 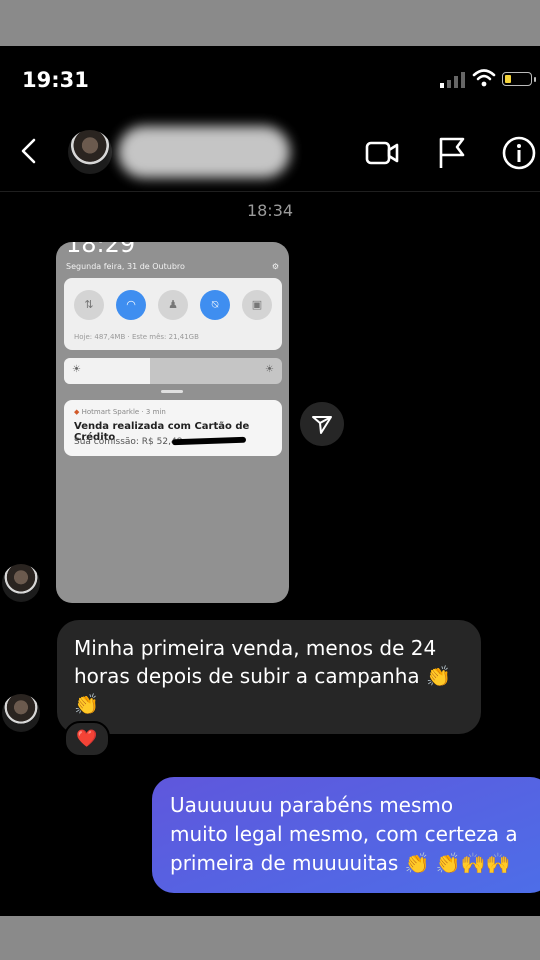 What do you see at coordinates (128, 442) in the screenshot?
I see `notification-body: Sua comissão: R$ 52,48` at bounding box center [128, 442].